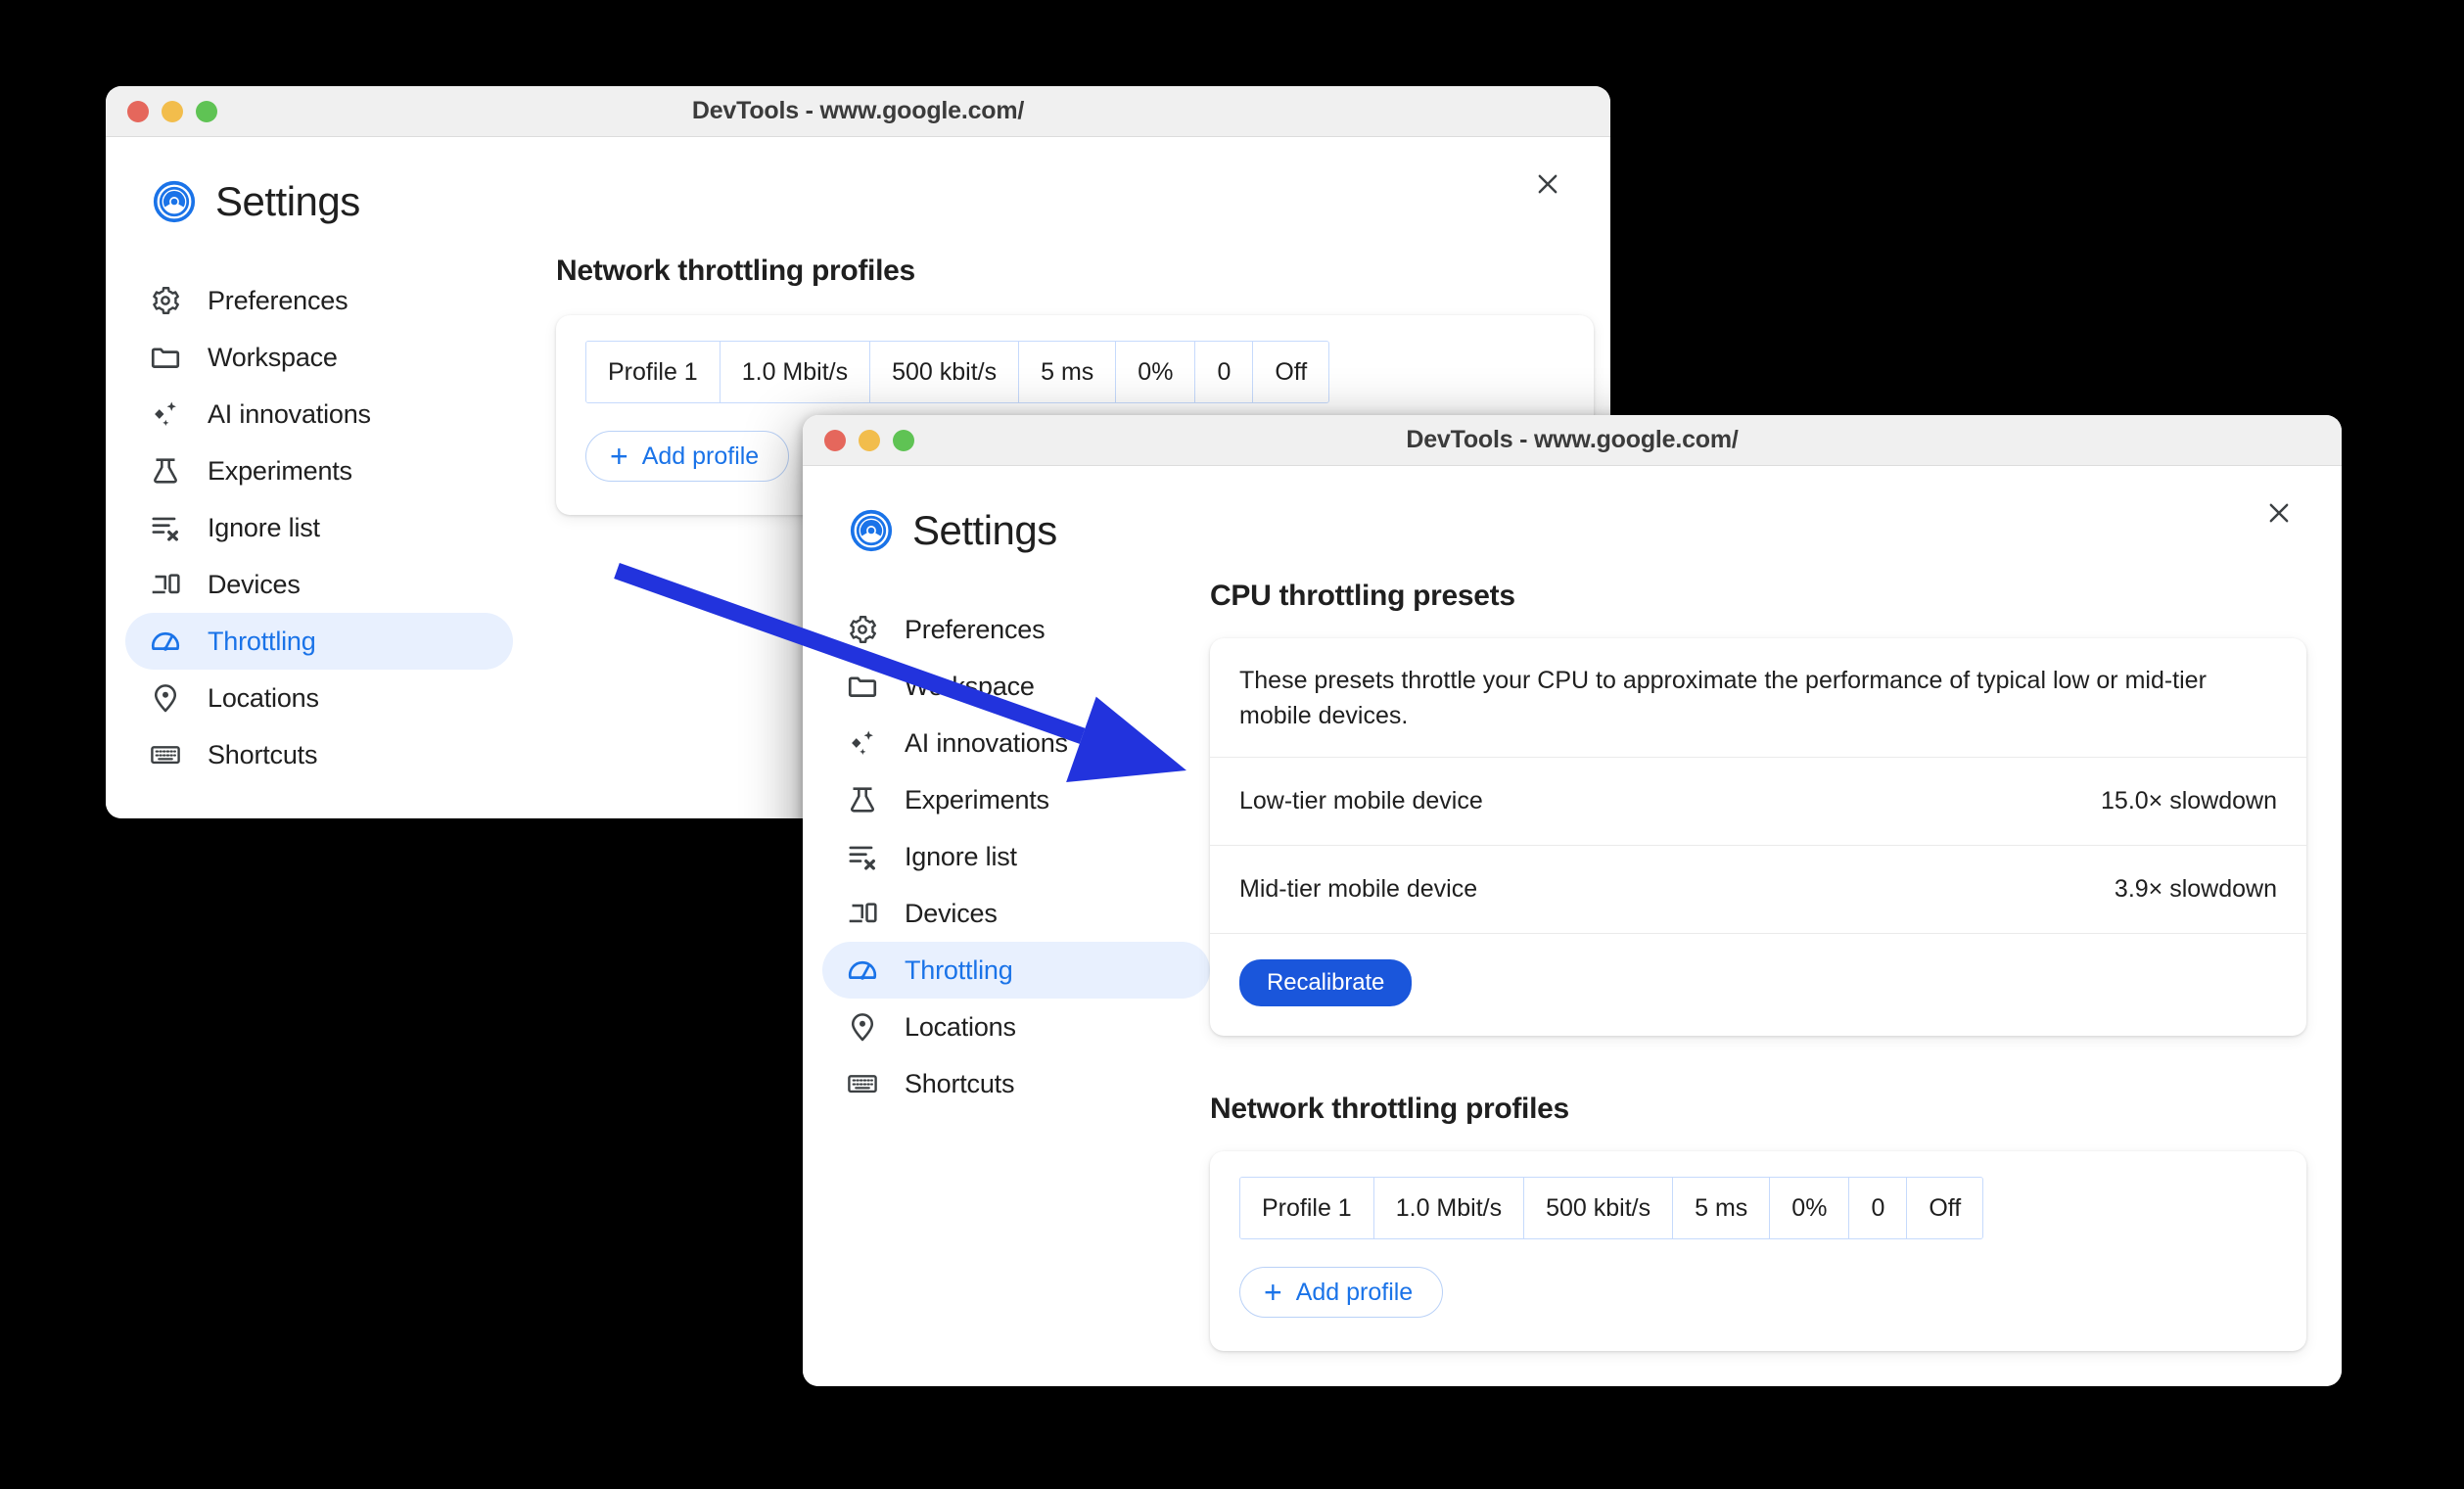 The height and width of the screenshot is (1489, 2464). What do you see at coordinates (862, 629) in the screenshot?
I see `gear-icon` at bounding box center [862, 629].